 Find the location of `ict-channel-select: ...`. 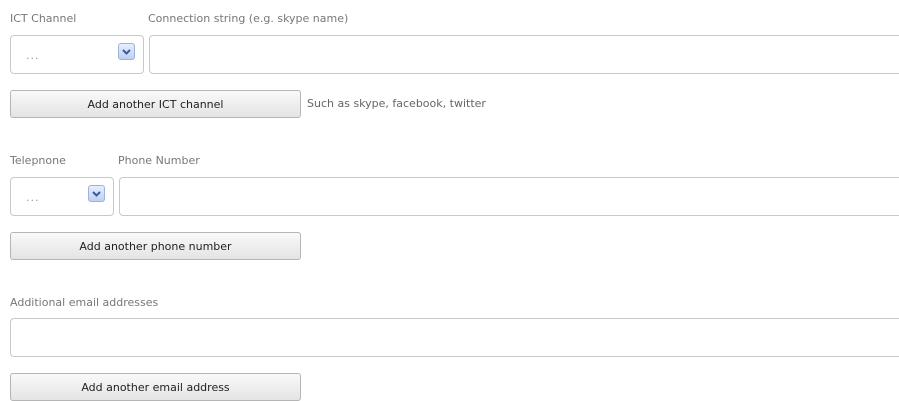

ict-channel-select: ... is located at coordinates (77, 54).